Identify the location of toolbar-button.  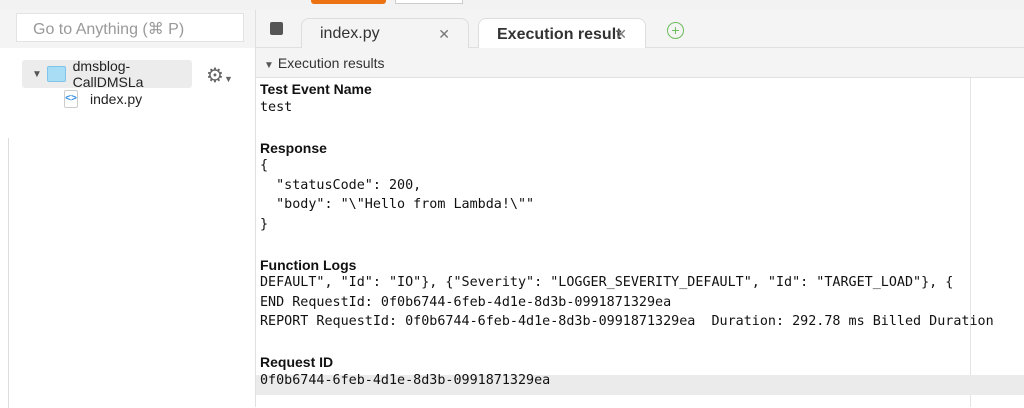
(429, 2).